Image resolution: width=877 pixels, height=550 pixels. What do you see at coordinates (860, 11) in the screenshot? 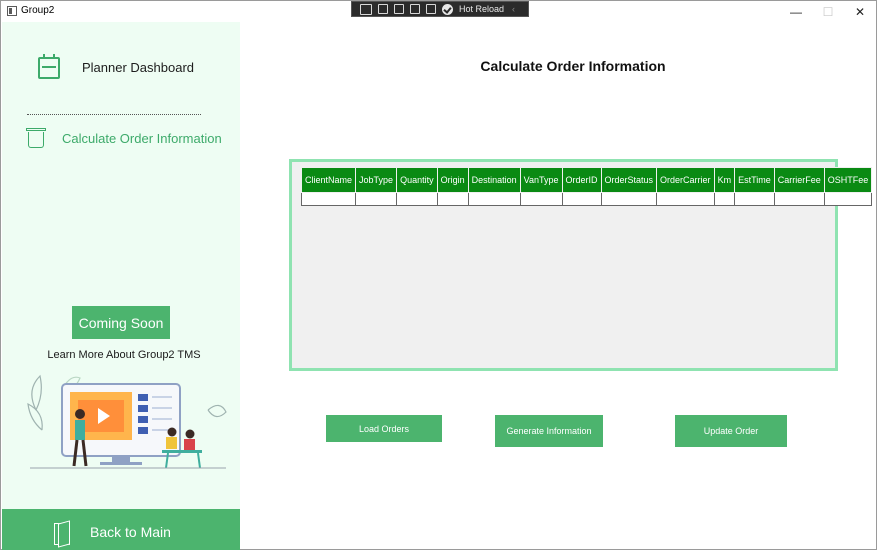
I see `close-button: ✕` at bounding box center [860, 11].